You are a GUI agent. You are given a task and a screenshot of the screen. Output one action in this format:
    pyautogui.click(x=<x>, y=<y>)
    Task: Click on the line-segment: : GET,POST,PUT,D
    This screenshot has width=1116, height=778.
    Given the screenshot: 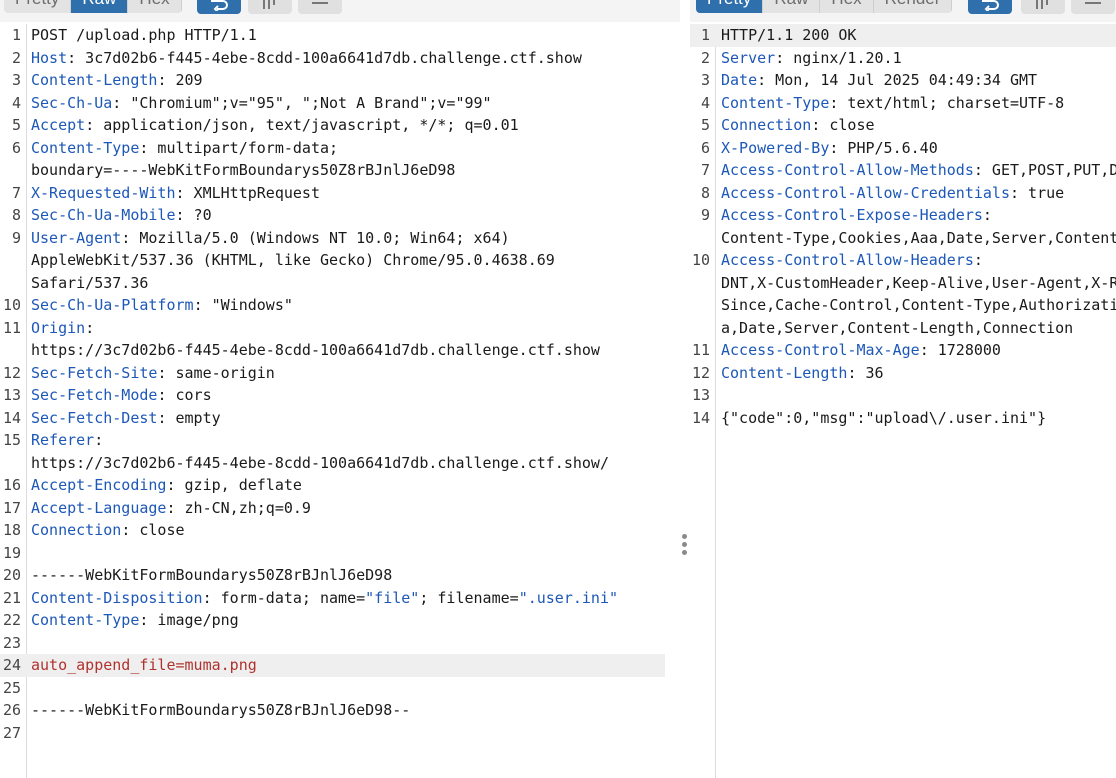 What is the action you would take?
    pyautogui.click(x=1044, y=170)
    